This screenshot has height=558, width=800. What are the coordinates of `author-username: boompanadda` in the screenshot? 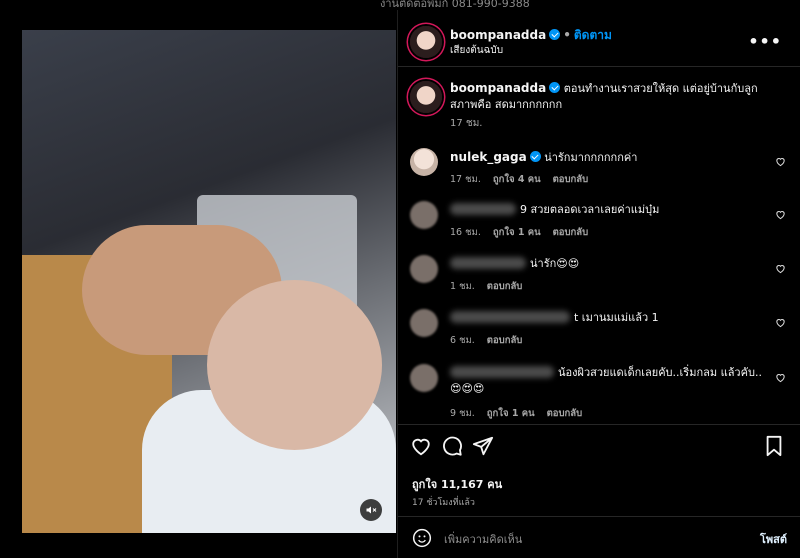 It's located at (498, 35).